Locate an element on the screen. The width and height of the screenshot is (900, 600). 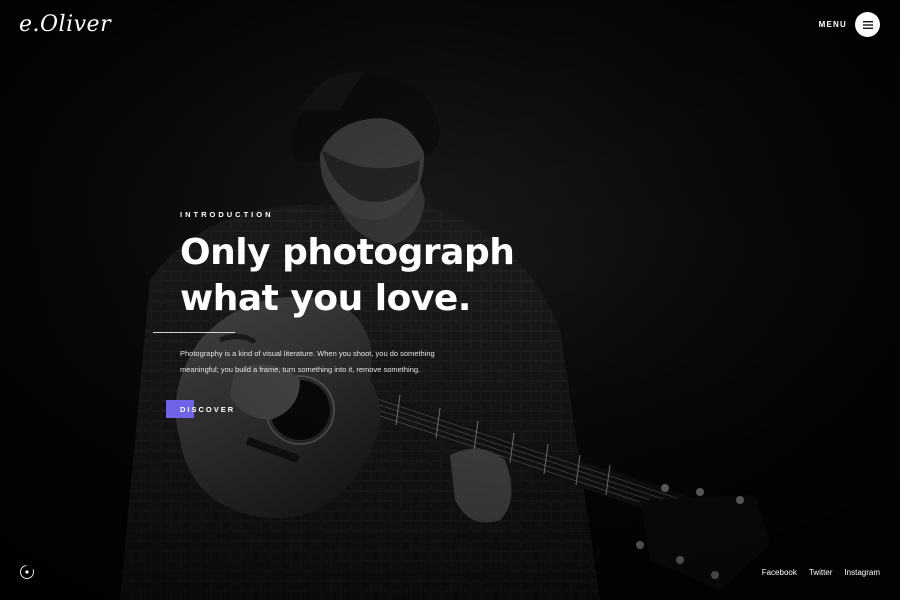
hero-headline-line-2: what you love. is located at coordinates (325, 298).